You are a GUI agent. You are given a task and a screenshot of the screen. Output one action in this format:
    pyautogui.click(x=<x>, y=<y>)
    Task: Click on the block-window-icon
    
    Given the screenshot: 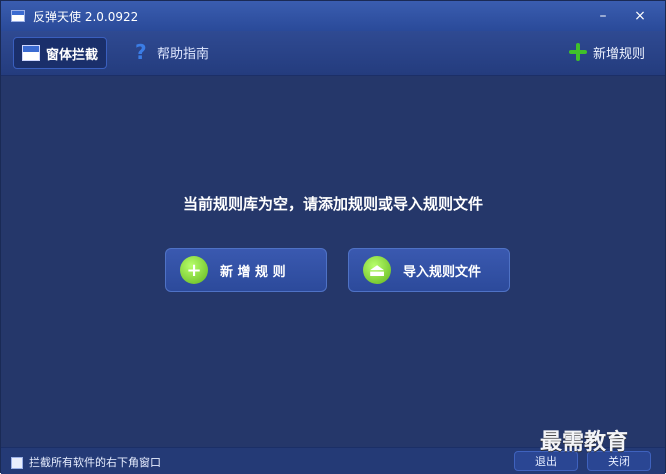 What is the action you would take?
    pyautogui.click(x=31, y=53)
    